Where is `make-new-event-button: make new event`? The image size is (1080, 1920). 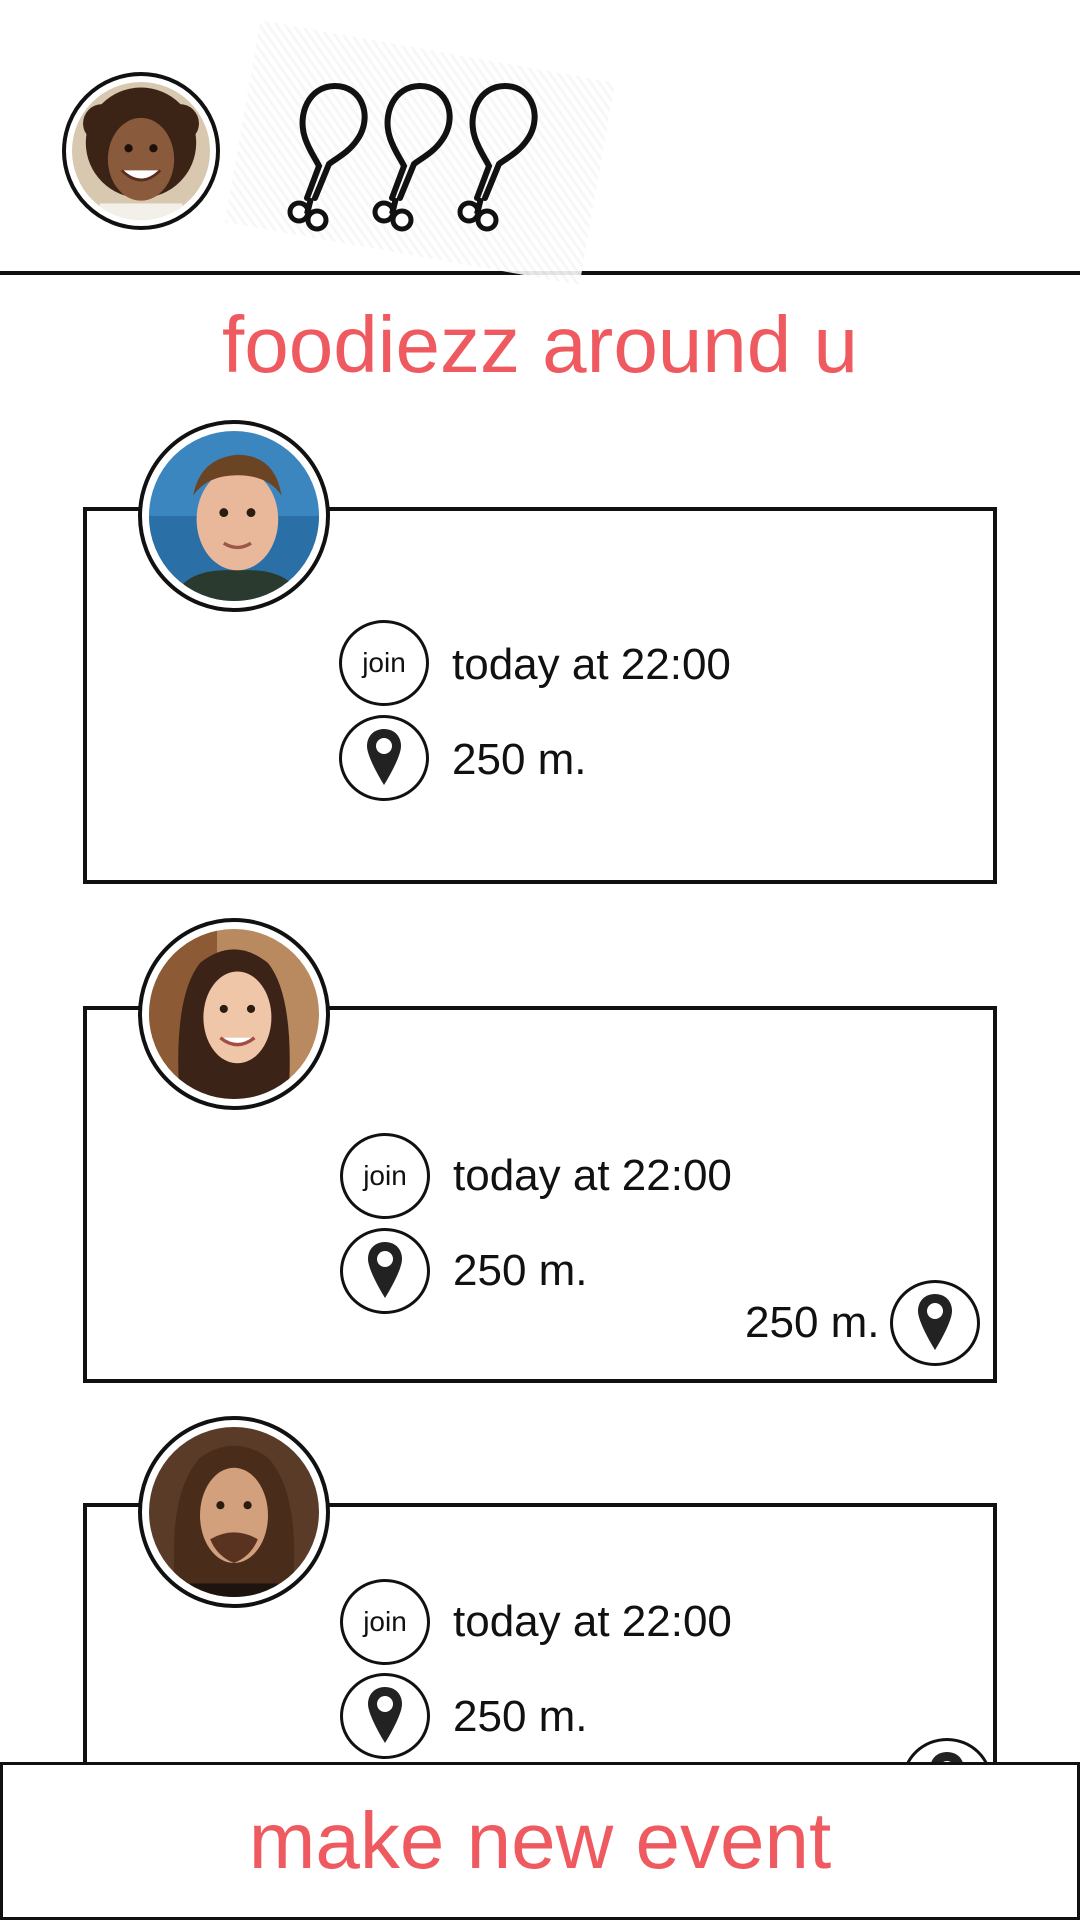 make-new-event-button: make new event is located at coordinates (540, 1841).